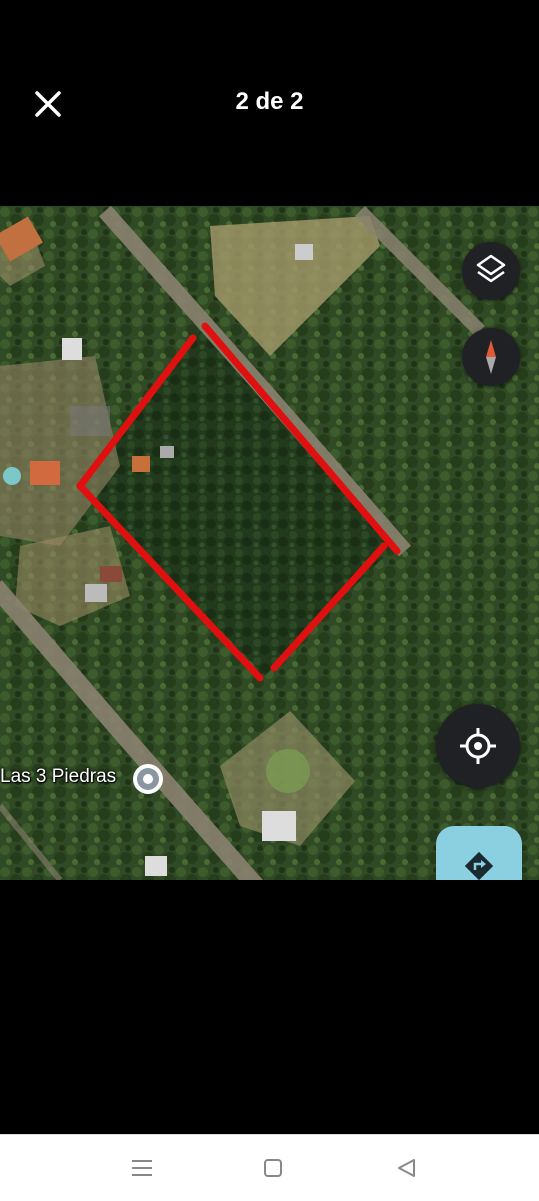 The image size is (539, 1201). I want to click on place-marker-icon, so click(148, 779).